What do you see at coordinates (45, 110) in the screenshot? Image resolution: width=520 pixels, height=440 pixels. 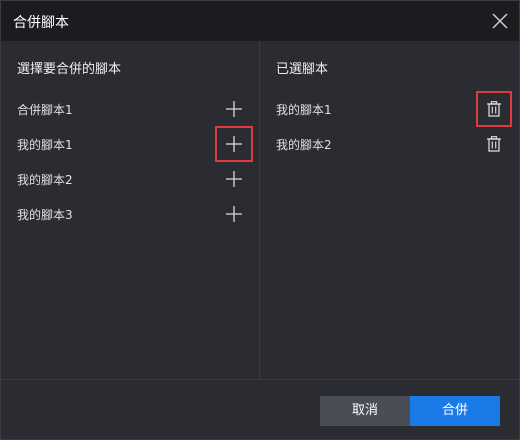 I see `script-label: 合併腳本1` at bounding box center [45, 110].